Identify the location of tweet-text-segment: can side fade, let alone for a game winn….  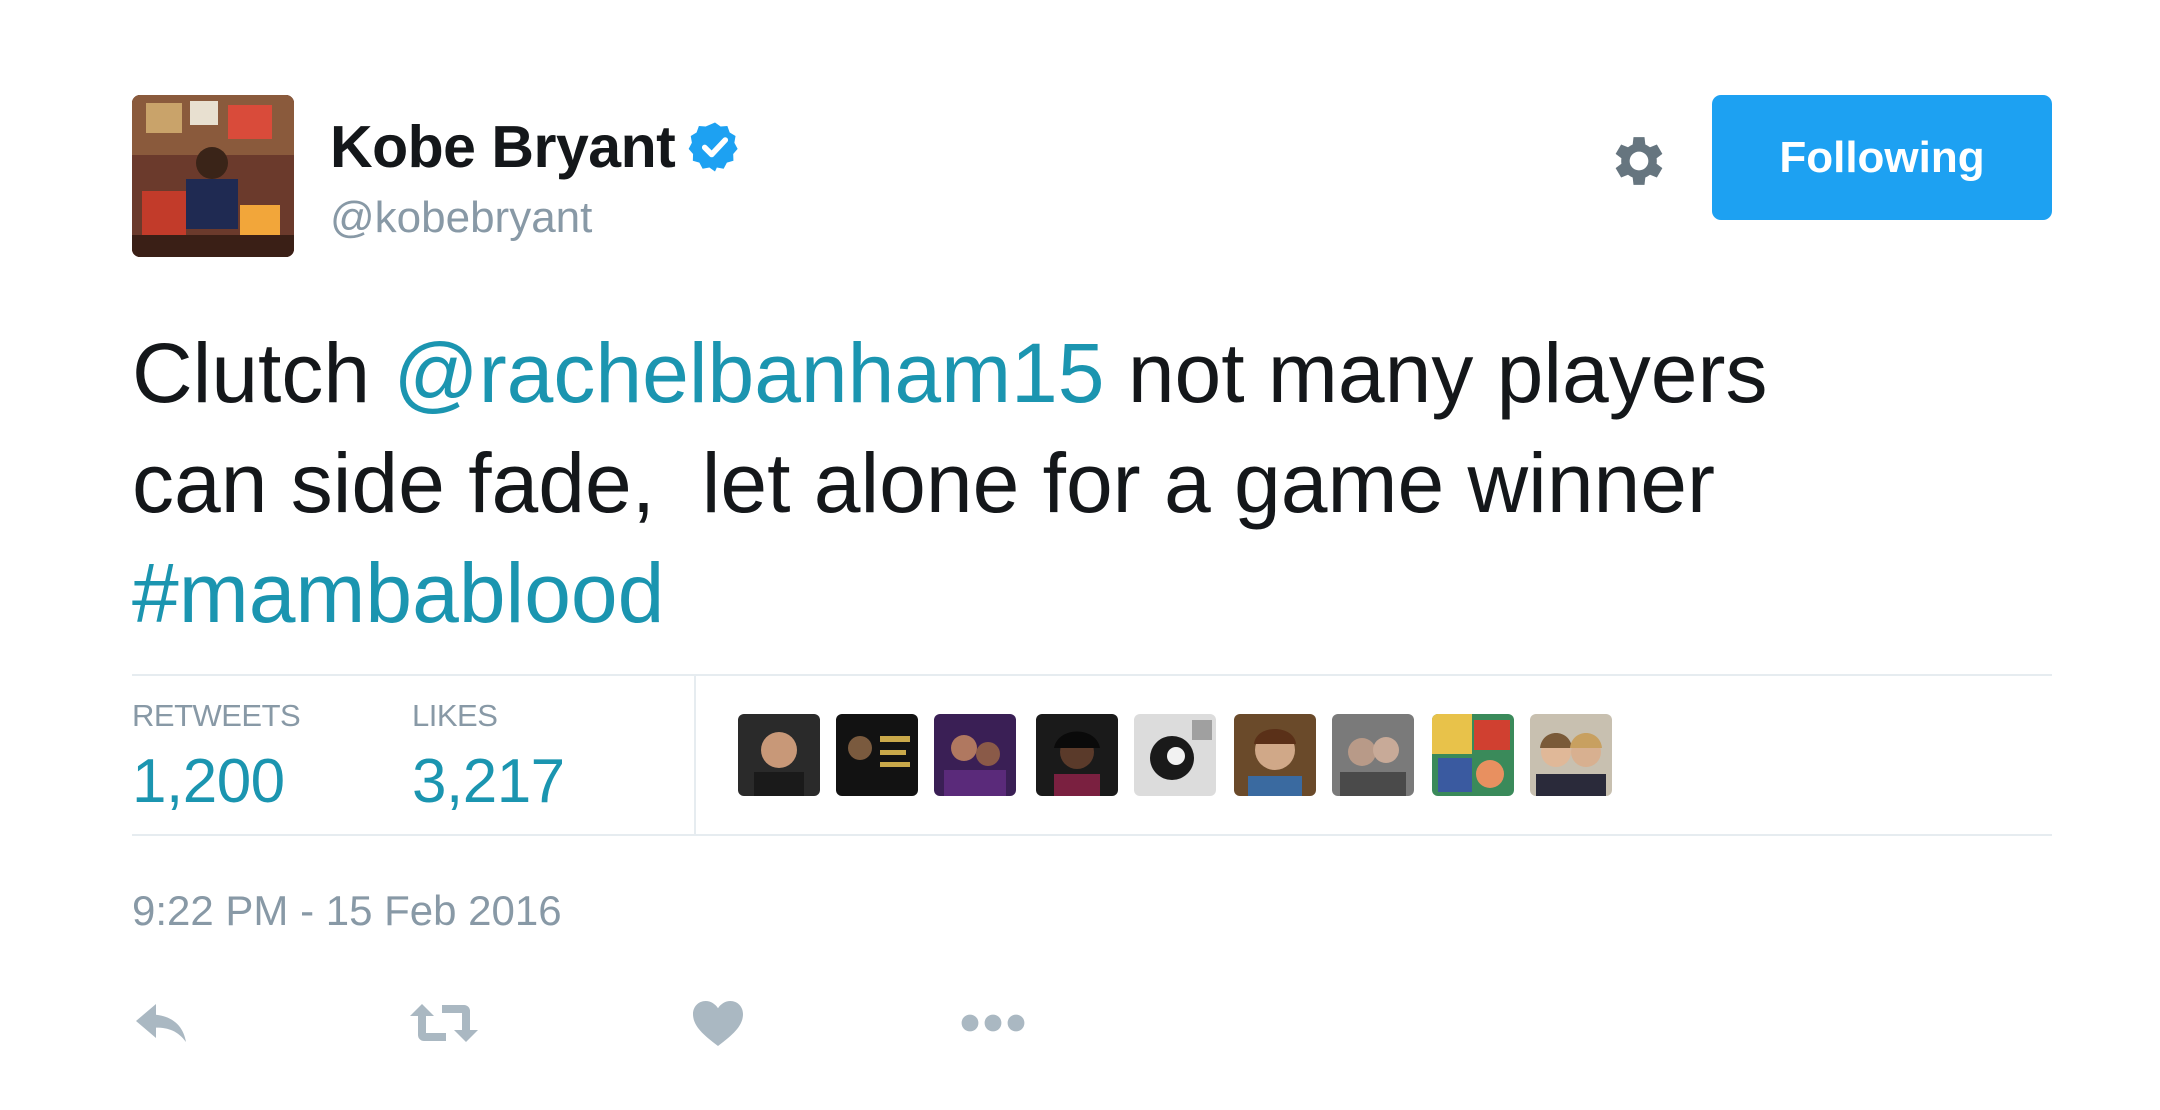
(923, 483).